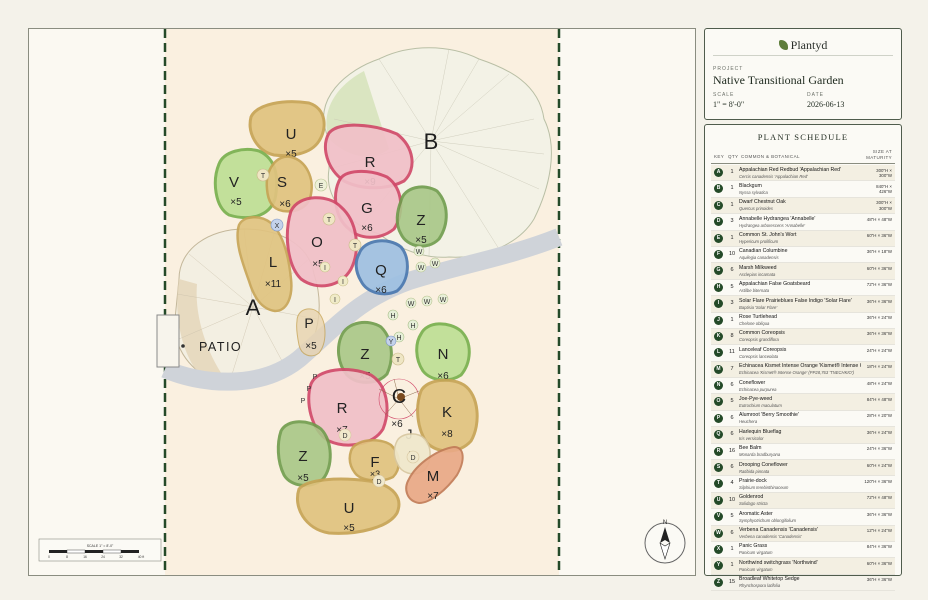 The image size is (928, 600). I want to click on bed-v-label: V, so click(234, 182).